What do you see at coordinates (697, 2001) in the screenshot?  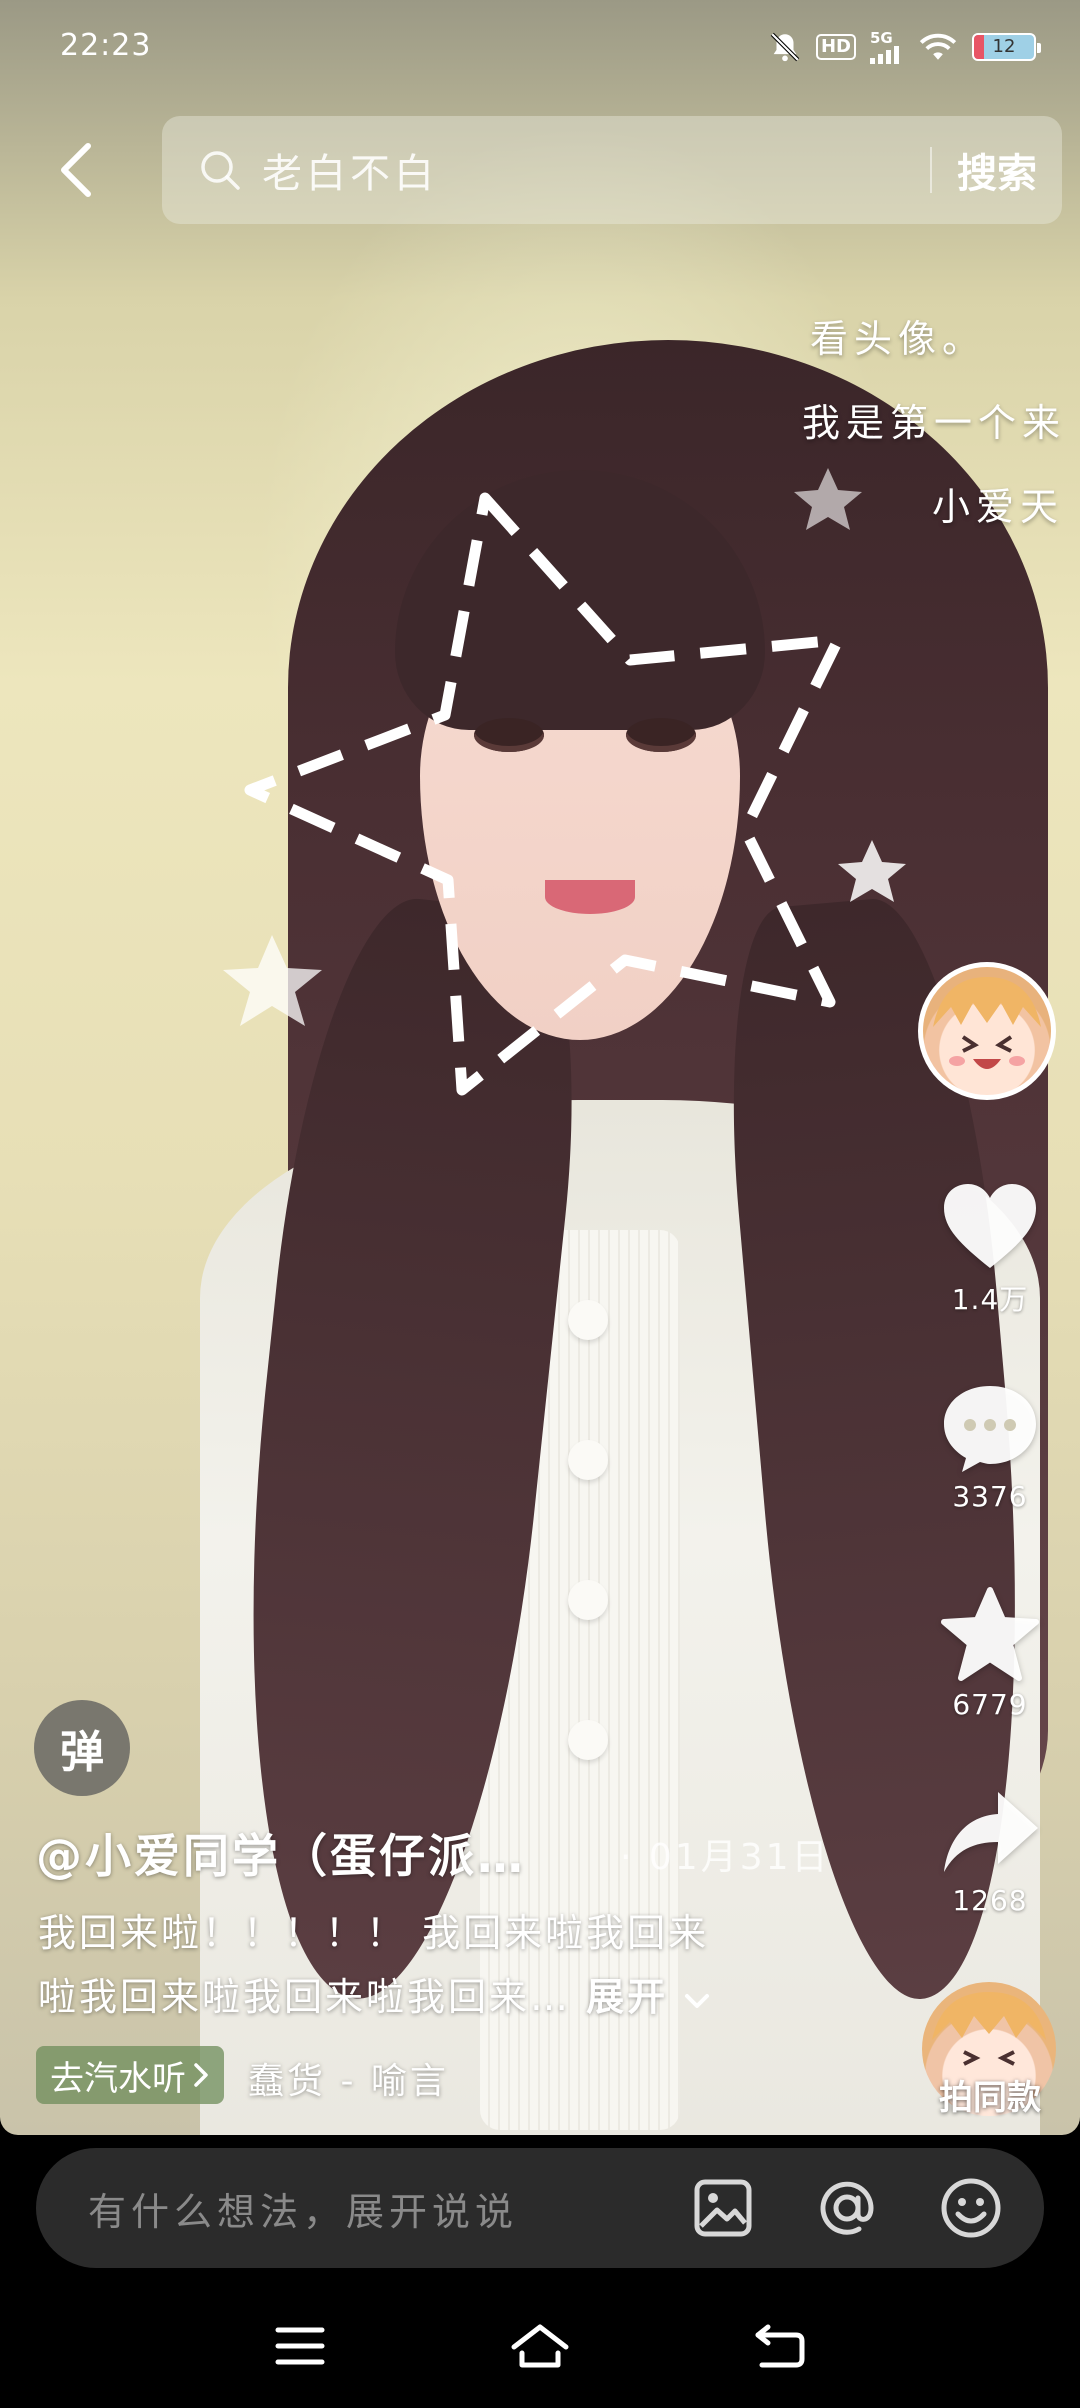 I see `chevron-down-icon` at bounding box center [697, 2001].